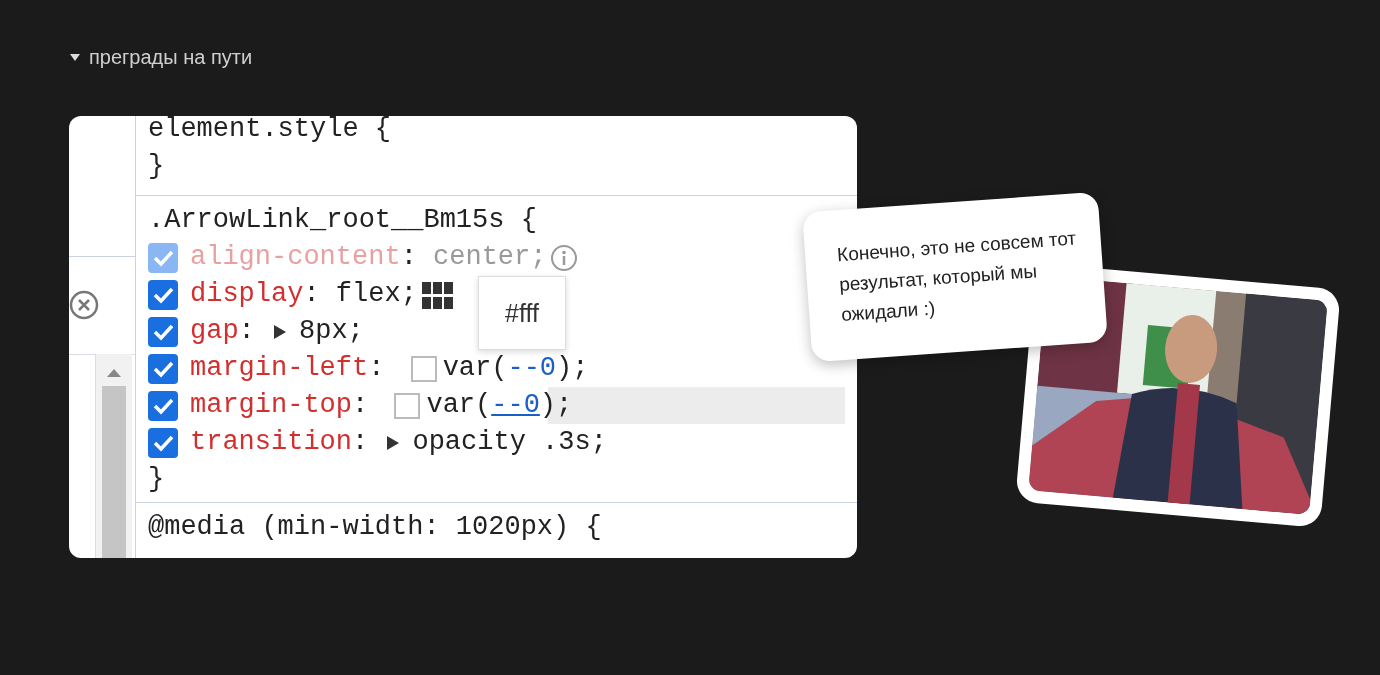  What do you see at coordinates (522, 313) in the screenshot?
I see `color-tooltip: #fff` at bounding box center [522, 313].